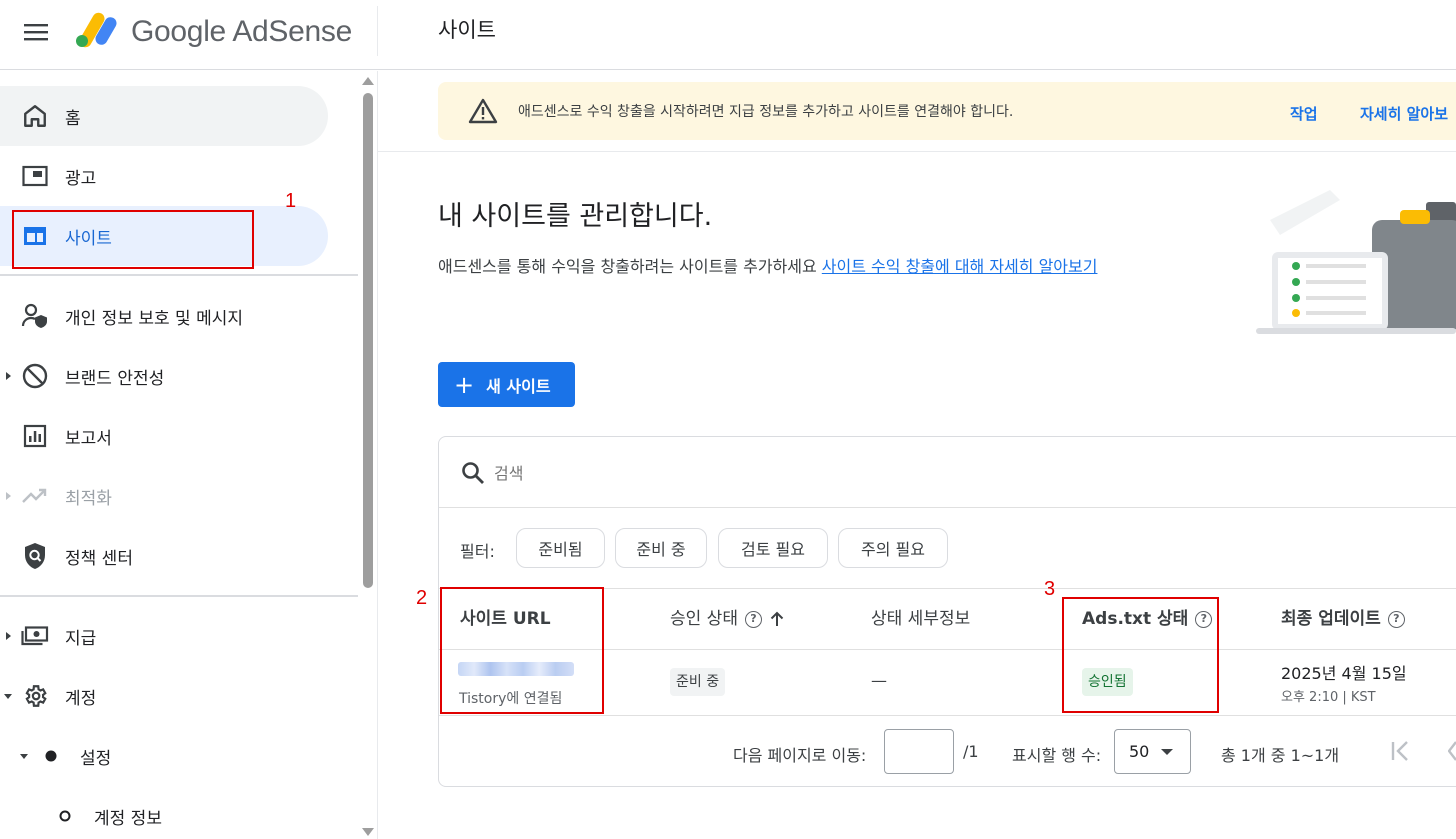  What do you see at coordinates (800, 755) in the screenshot?
I see `goto-page-label: 다음 페이지로 이동:` at bounding box center [800, 755].